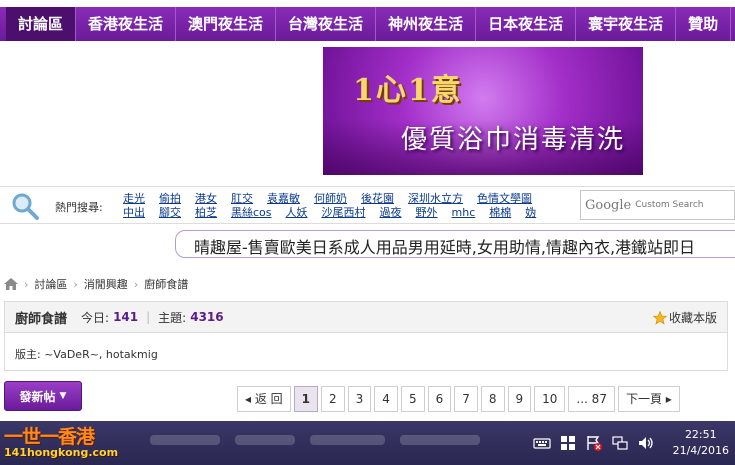  I want to click on system-tray: 22:51 21/4/2016, so click(633, 443).